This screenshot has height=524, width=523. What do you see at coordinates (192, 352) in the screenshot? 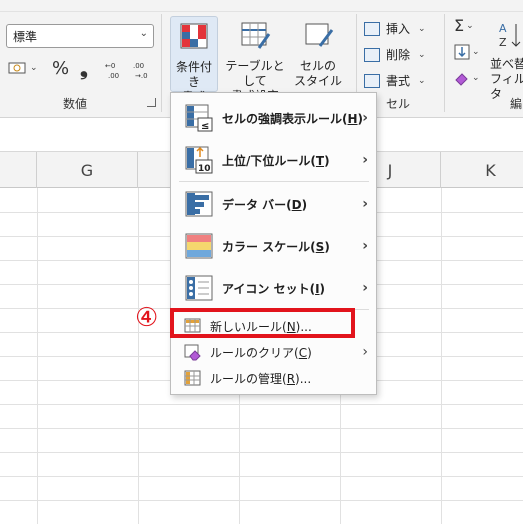
I see `clear-rules-icon` at bounding box center [192, 352].